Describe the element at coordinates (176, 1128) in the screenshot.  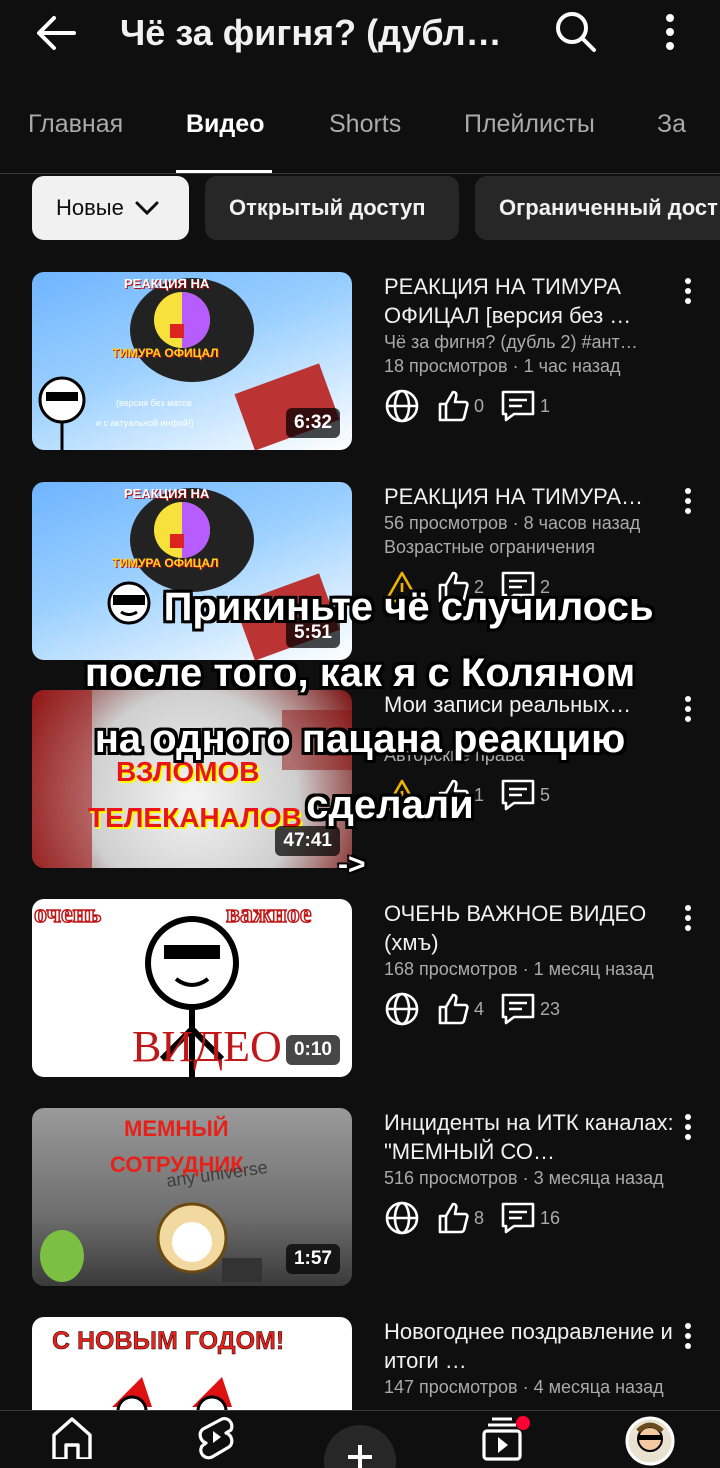
I see `thumbnail-caption: МЕМНЫЙ` at that location.